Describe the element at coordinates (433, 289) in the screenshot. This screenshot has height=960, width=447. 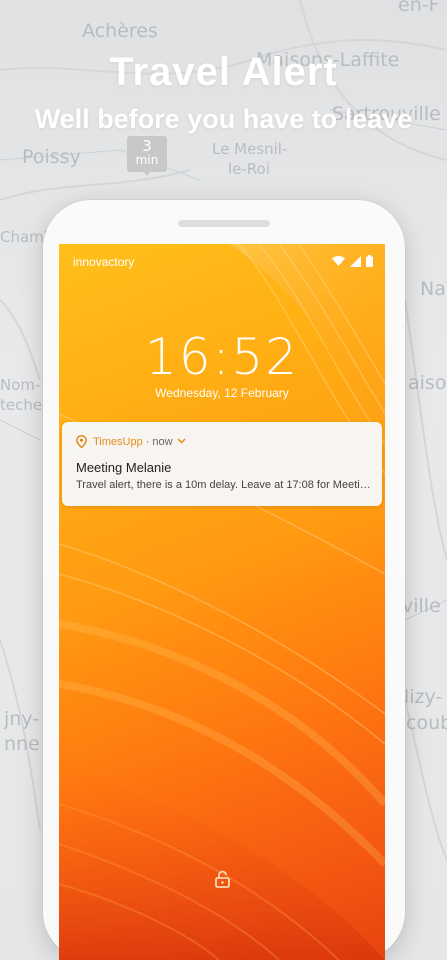
I see `map-label-nanterre: Na` at that location.